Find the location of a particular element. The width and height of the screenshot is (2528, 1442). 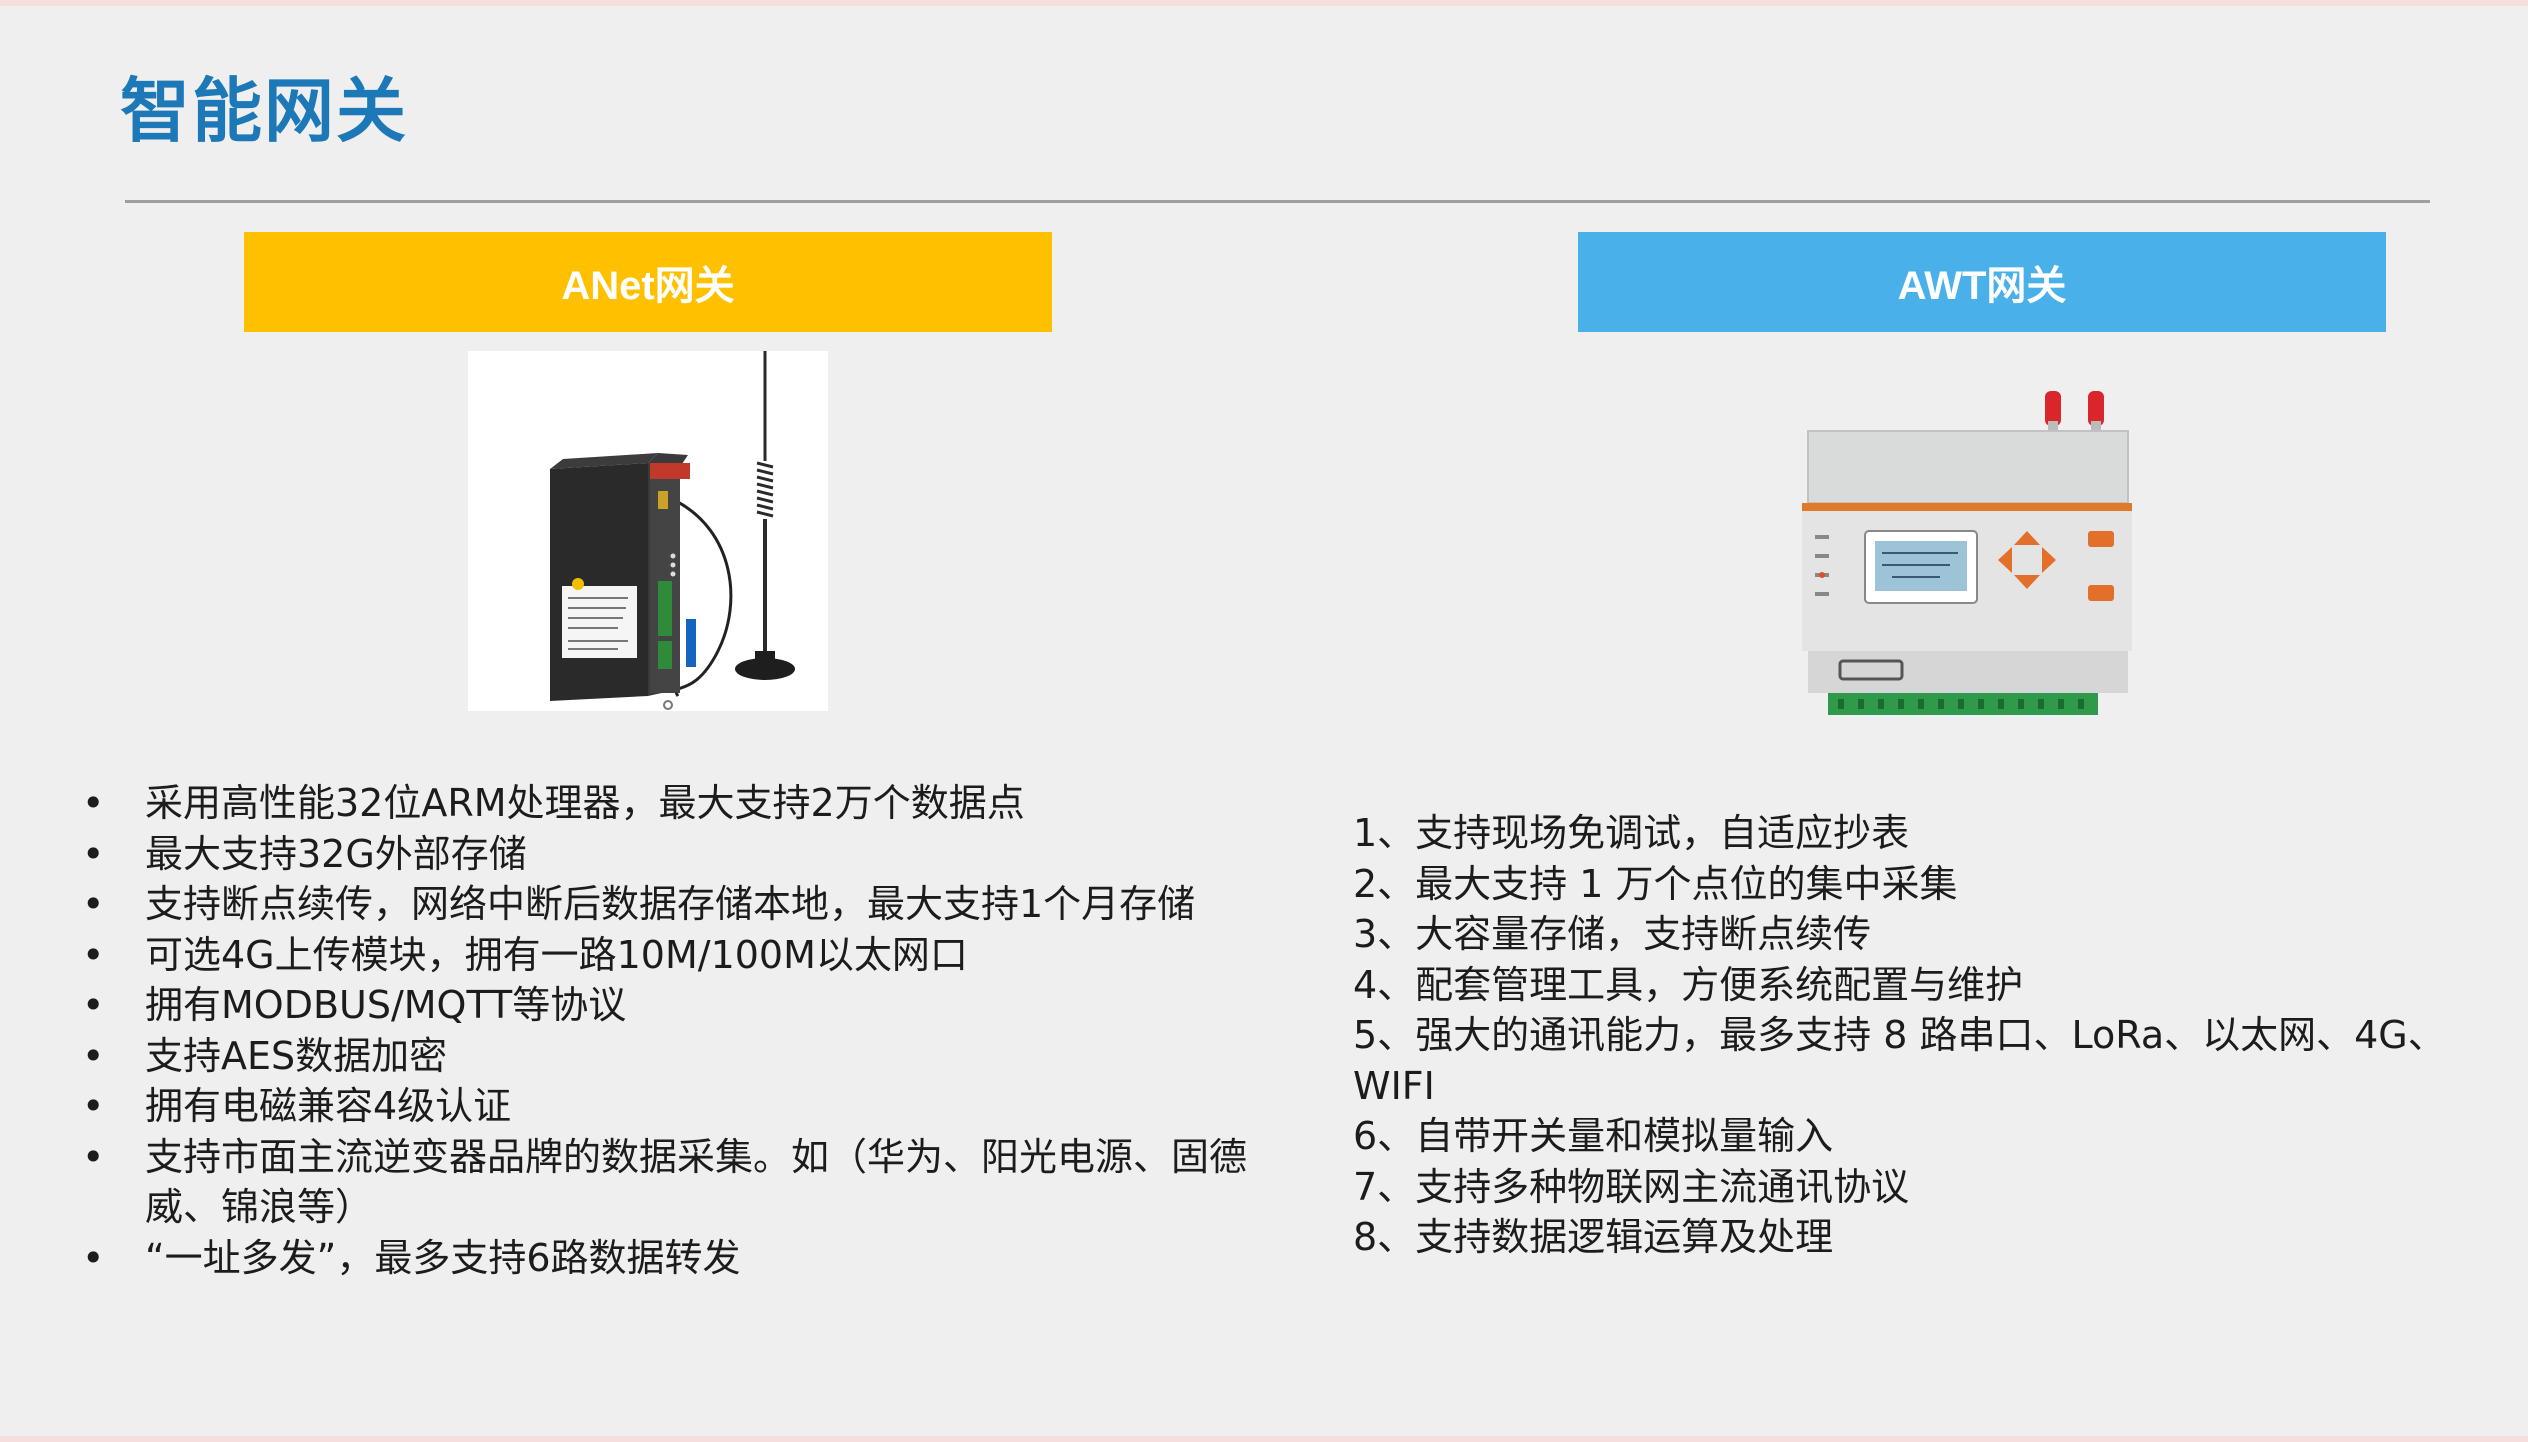

awt-gateway-device-icon is located at coordinates (1967, 553).